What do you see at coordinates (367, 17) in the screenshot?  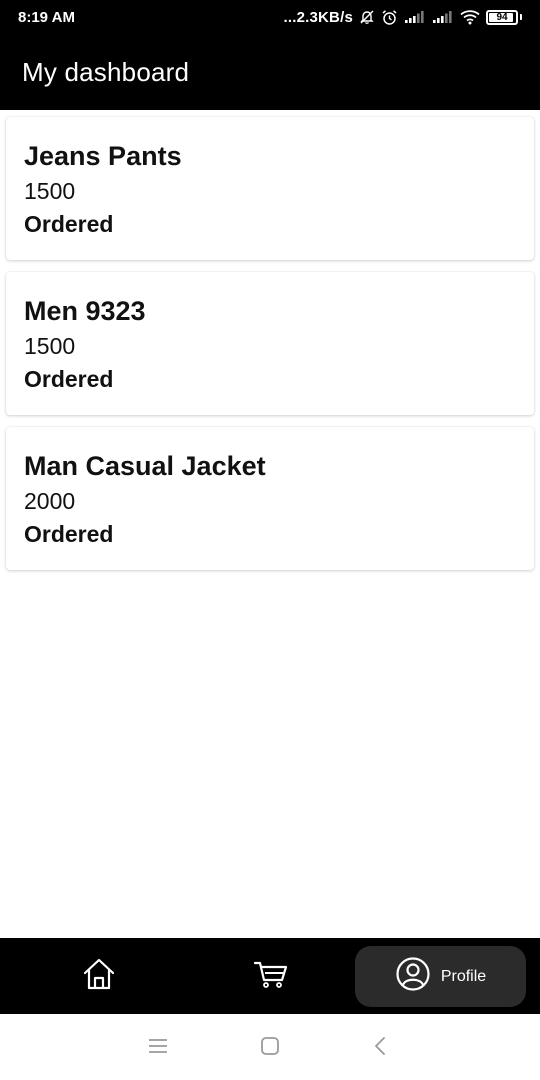 I see `notifications-off-icon` at bounding box center [367, 17].